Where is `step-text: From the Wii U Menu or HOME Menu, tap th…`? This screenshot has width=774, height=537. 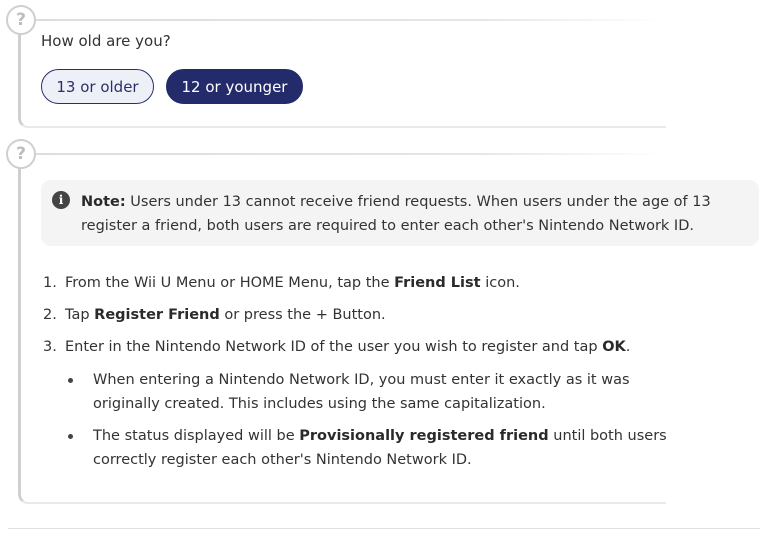
step-text: From the Wii U Menu or HOME Menu, tap th… is located at coordinates (292, 283).